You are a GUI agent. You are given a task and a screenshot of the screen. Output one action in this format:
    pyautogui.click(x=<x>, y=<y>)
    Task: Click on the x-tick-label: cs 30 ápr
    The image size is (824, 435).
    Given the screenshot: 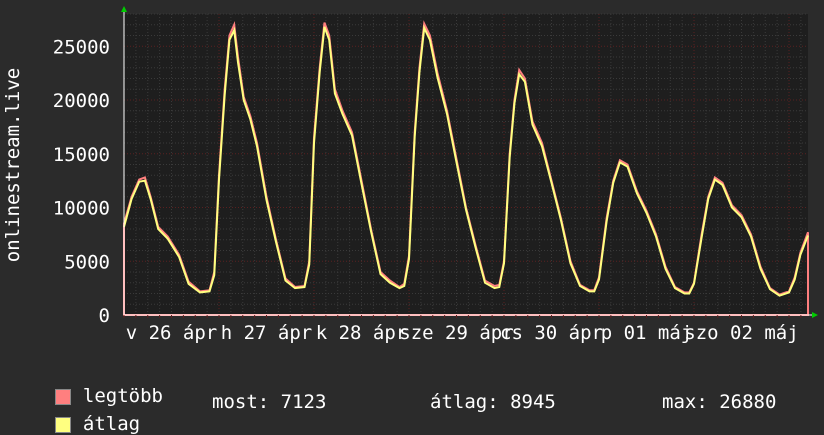 What is the action you would take?
    pyautogui.click(x=551, y=333)
    